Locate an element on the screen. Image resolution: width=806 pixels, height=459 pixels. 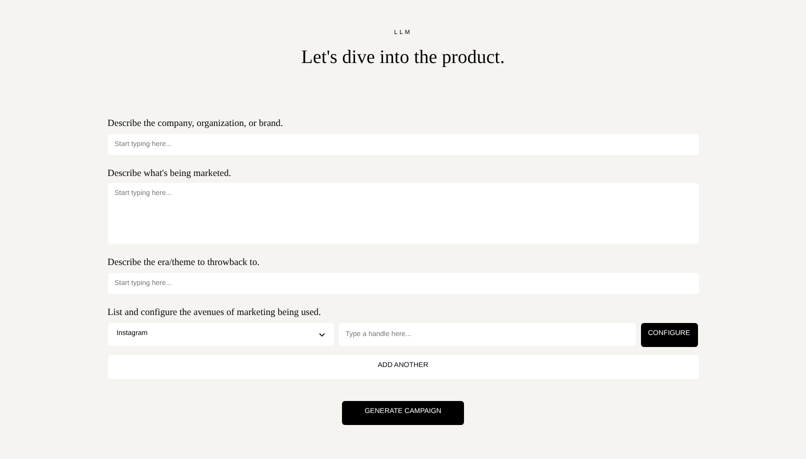
field-label: Describe the company, organization, or brand. is located at coordinates (196, 124).